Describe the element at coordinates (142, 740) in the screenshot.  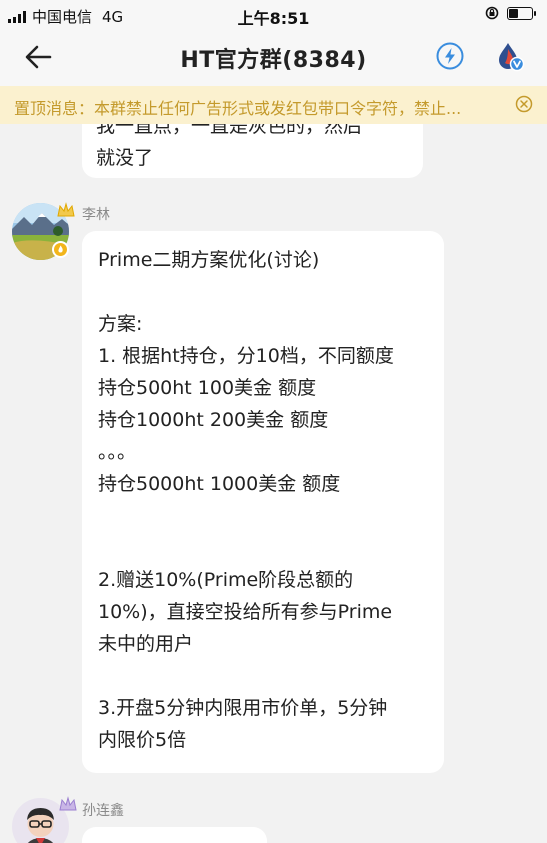
I see `message-line: 内限价5倍` at that location.